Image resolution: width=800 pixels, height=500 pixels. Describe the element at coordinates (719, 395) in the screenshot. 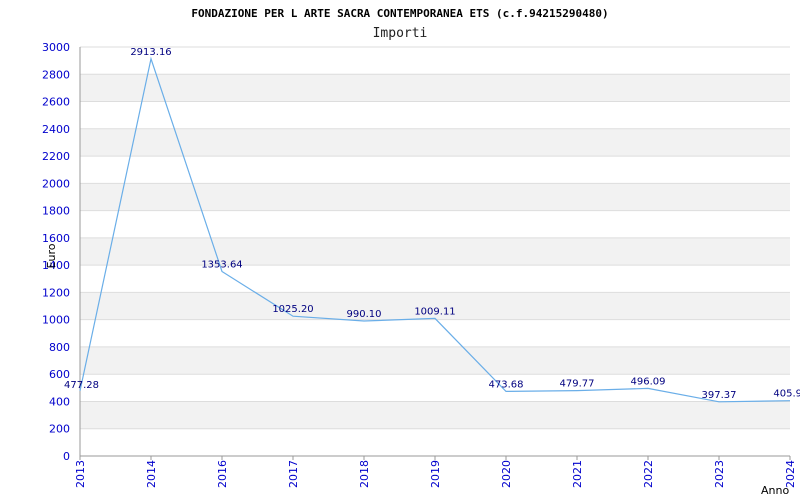

I see `data-label: 397.37` at that location.